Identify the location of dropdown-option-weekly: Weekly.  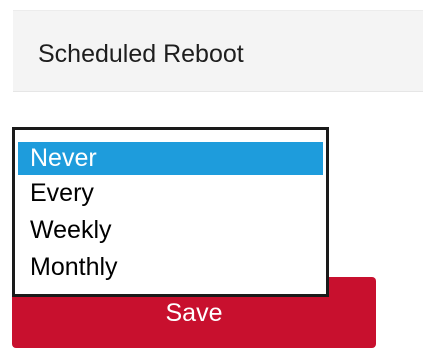
(170, 230).